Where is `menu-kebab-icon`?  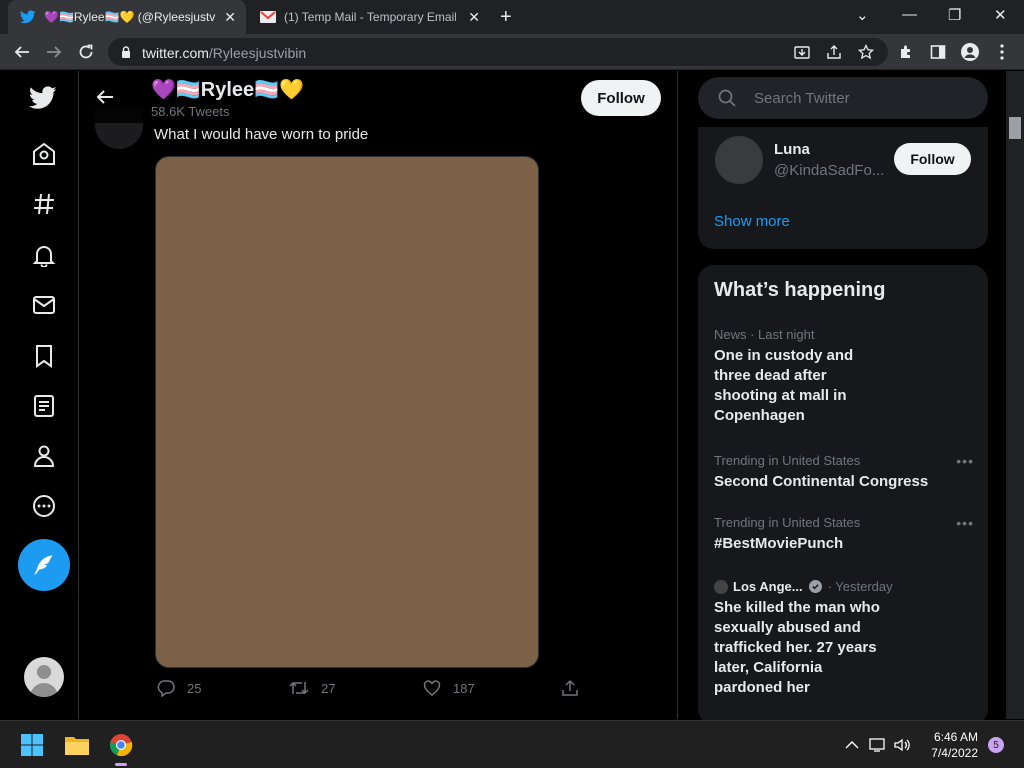
menu-kebab-icon is located at coordinates (1002, 52).